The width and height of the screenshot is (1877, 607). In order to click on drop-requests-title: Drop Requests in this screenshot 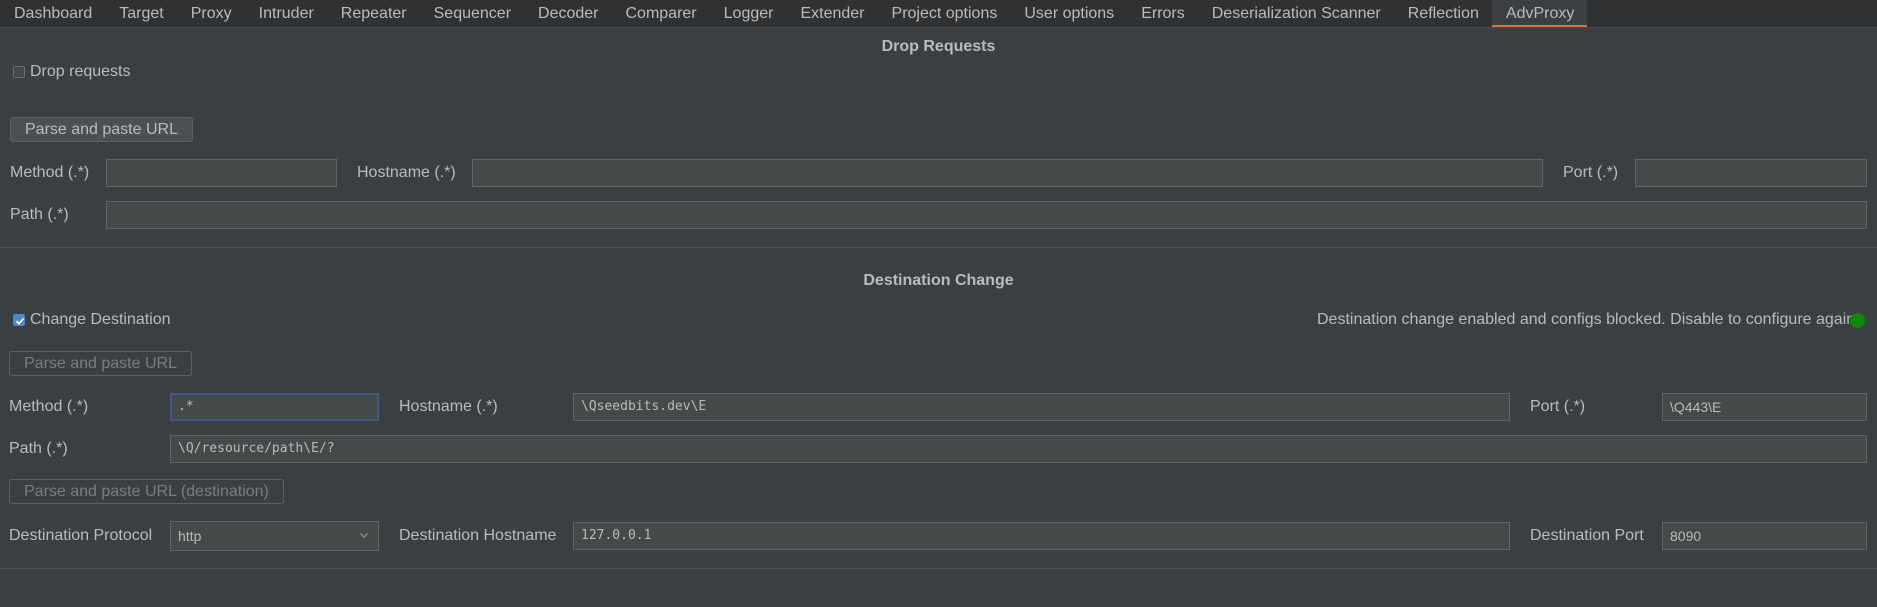, I will do `click(938, 46)`.